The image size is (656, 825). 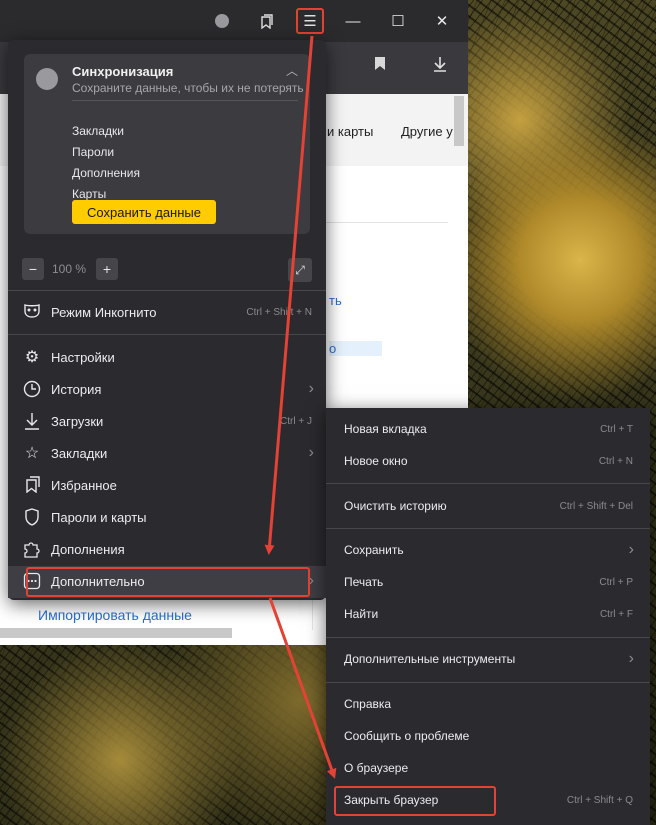 I want to click on highlight-box-close, so click(x=415, y=801).